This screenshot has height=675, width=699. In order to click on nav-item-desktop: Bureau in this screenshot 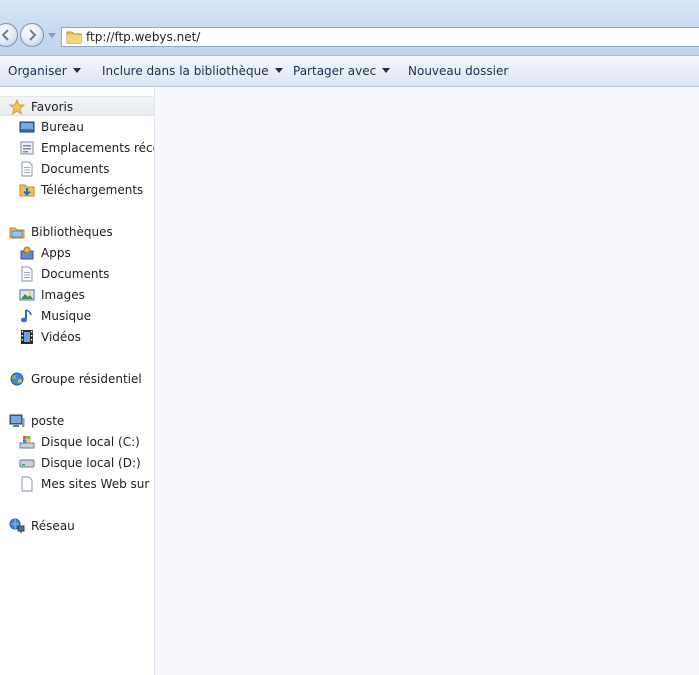, I will do `click(77, 127)`.